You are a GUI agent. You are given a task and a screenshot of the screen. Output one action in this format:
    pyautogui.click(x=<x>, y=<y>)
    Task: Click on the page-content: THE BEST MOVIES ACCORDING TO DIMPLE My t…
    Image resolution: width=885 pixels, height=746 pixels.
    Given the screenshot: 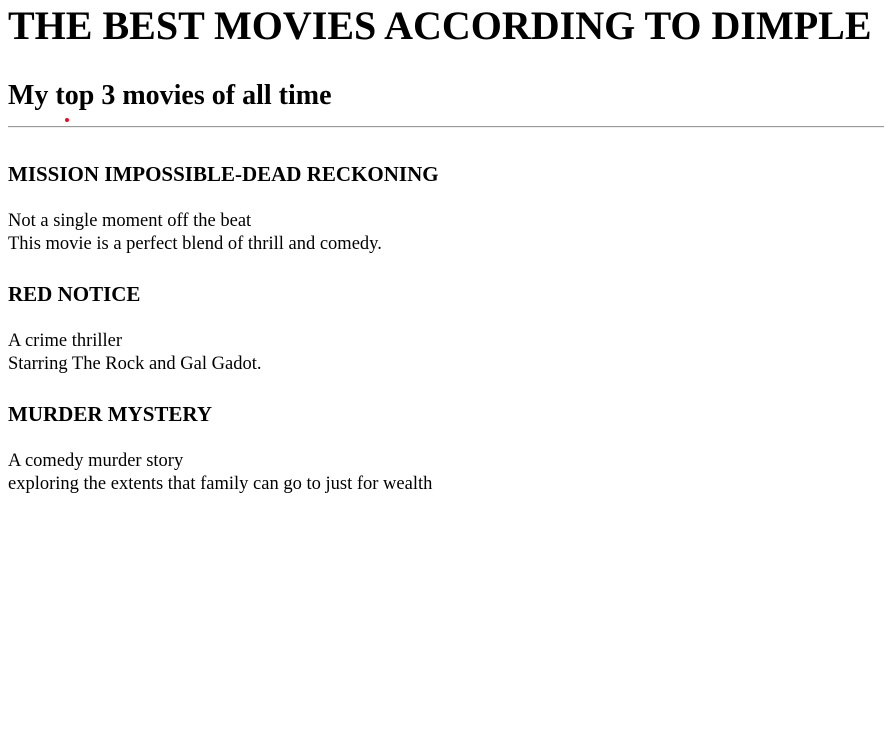 What is the action you would take?
    pyautogui.click(x=446, y=55)
    